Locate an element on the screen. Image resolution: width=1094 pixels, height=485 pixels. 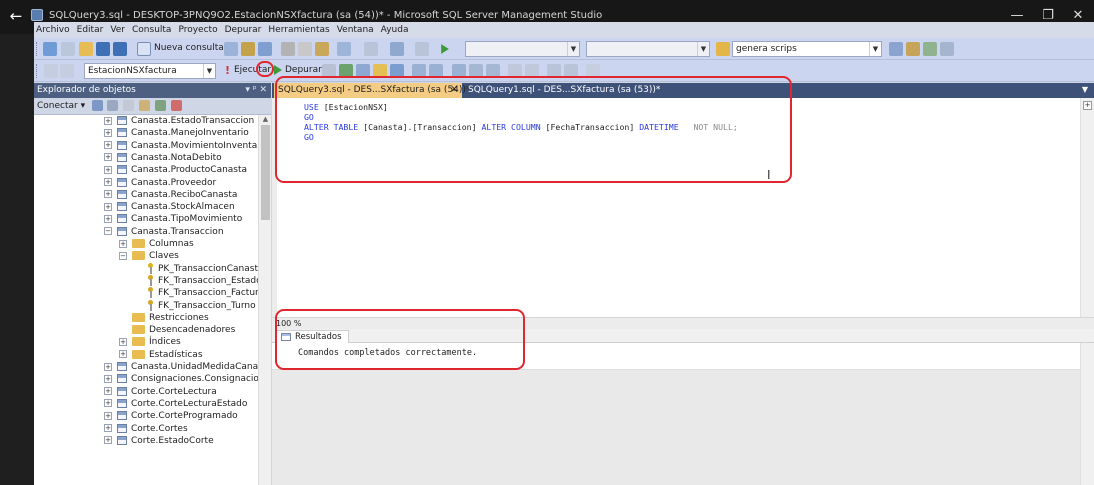
redo-icon is located at coordinates (371, 49).